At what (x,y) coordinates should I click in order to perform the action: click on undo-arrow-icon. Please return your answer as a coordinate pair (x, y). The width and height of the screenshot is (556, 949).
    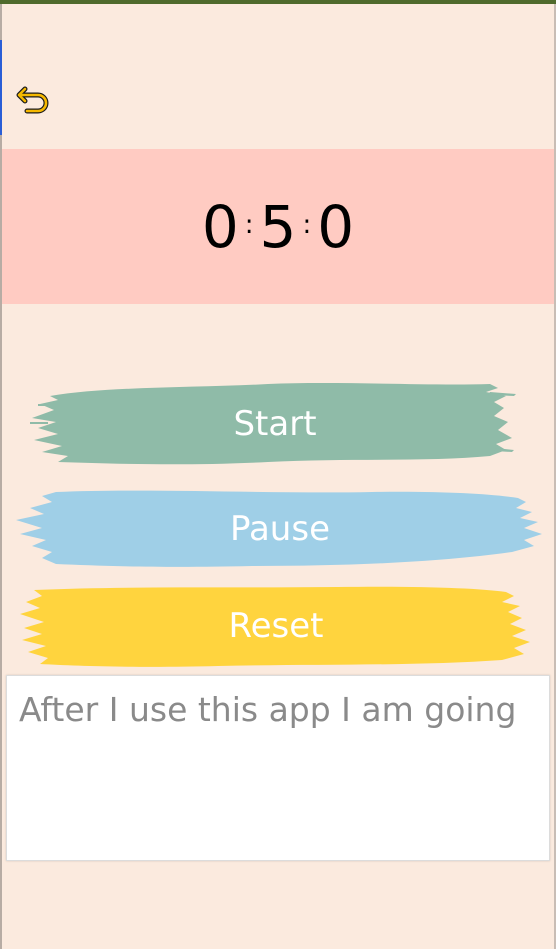
    Looking at the image, I should click on (32, 100).